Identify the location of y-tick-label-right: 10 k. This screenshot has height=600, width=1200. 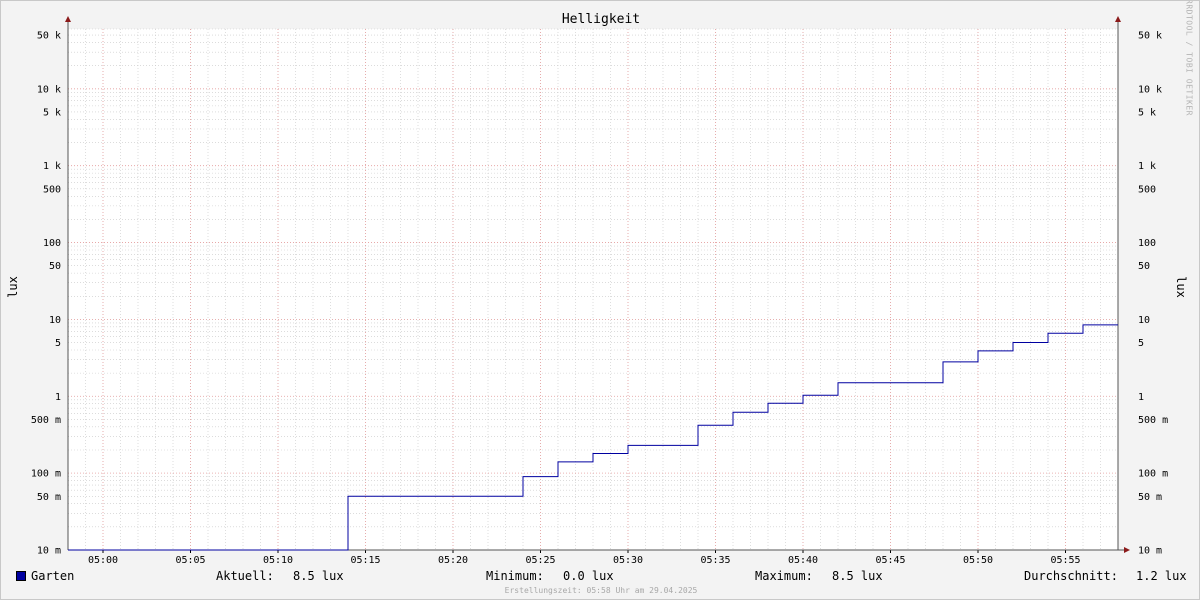
(1150, 89).